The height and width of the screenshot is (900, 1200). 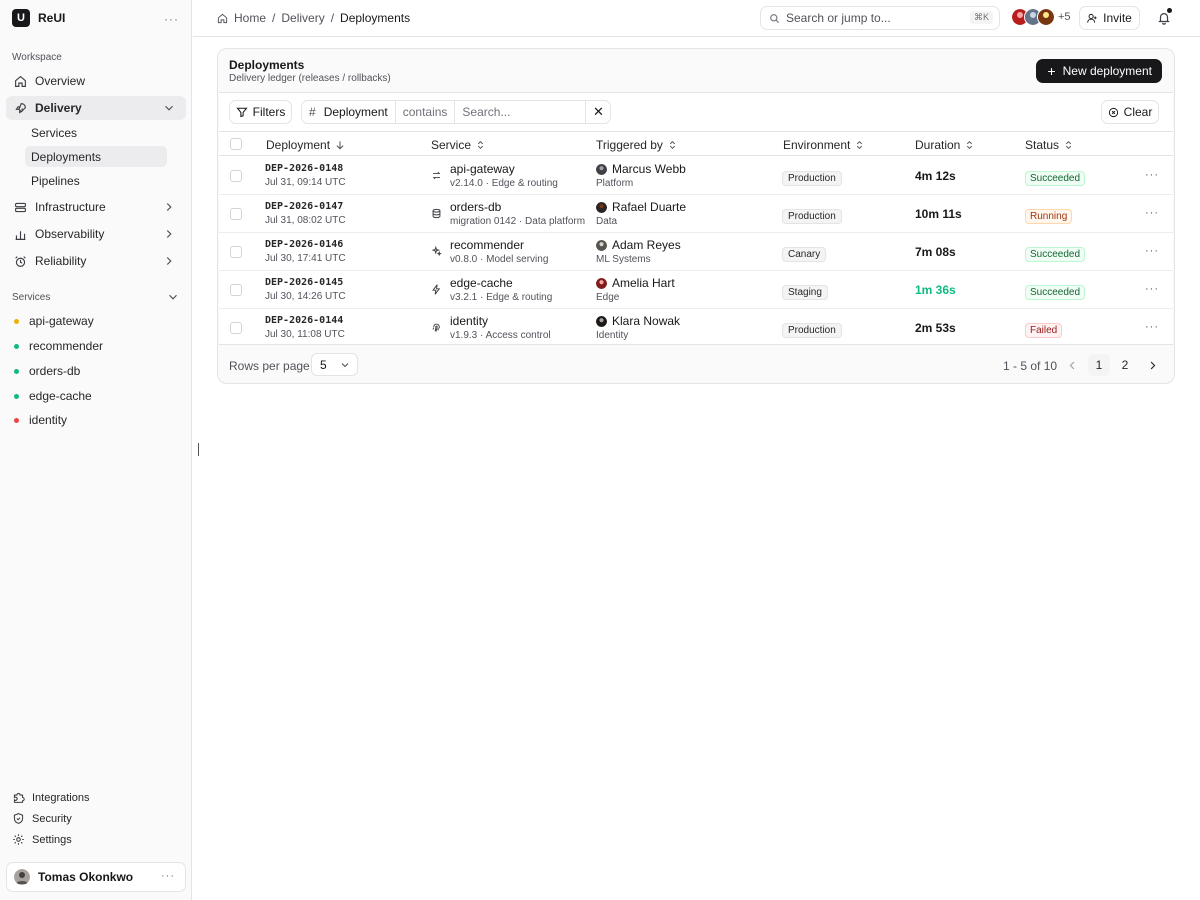 I want to click on rows-per-page-select: 5, so click(x=334, y=364).